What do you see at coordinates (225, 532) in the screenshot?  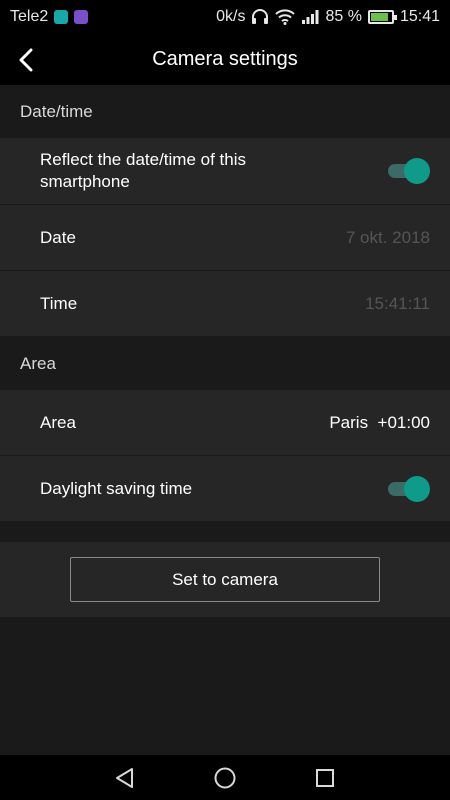 I see `divider` at bounding box center [225, 532].